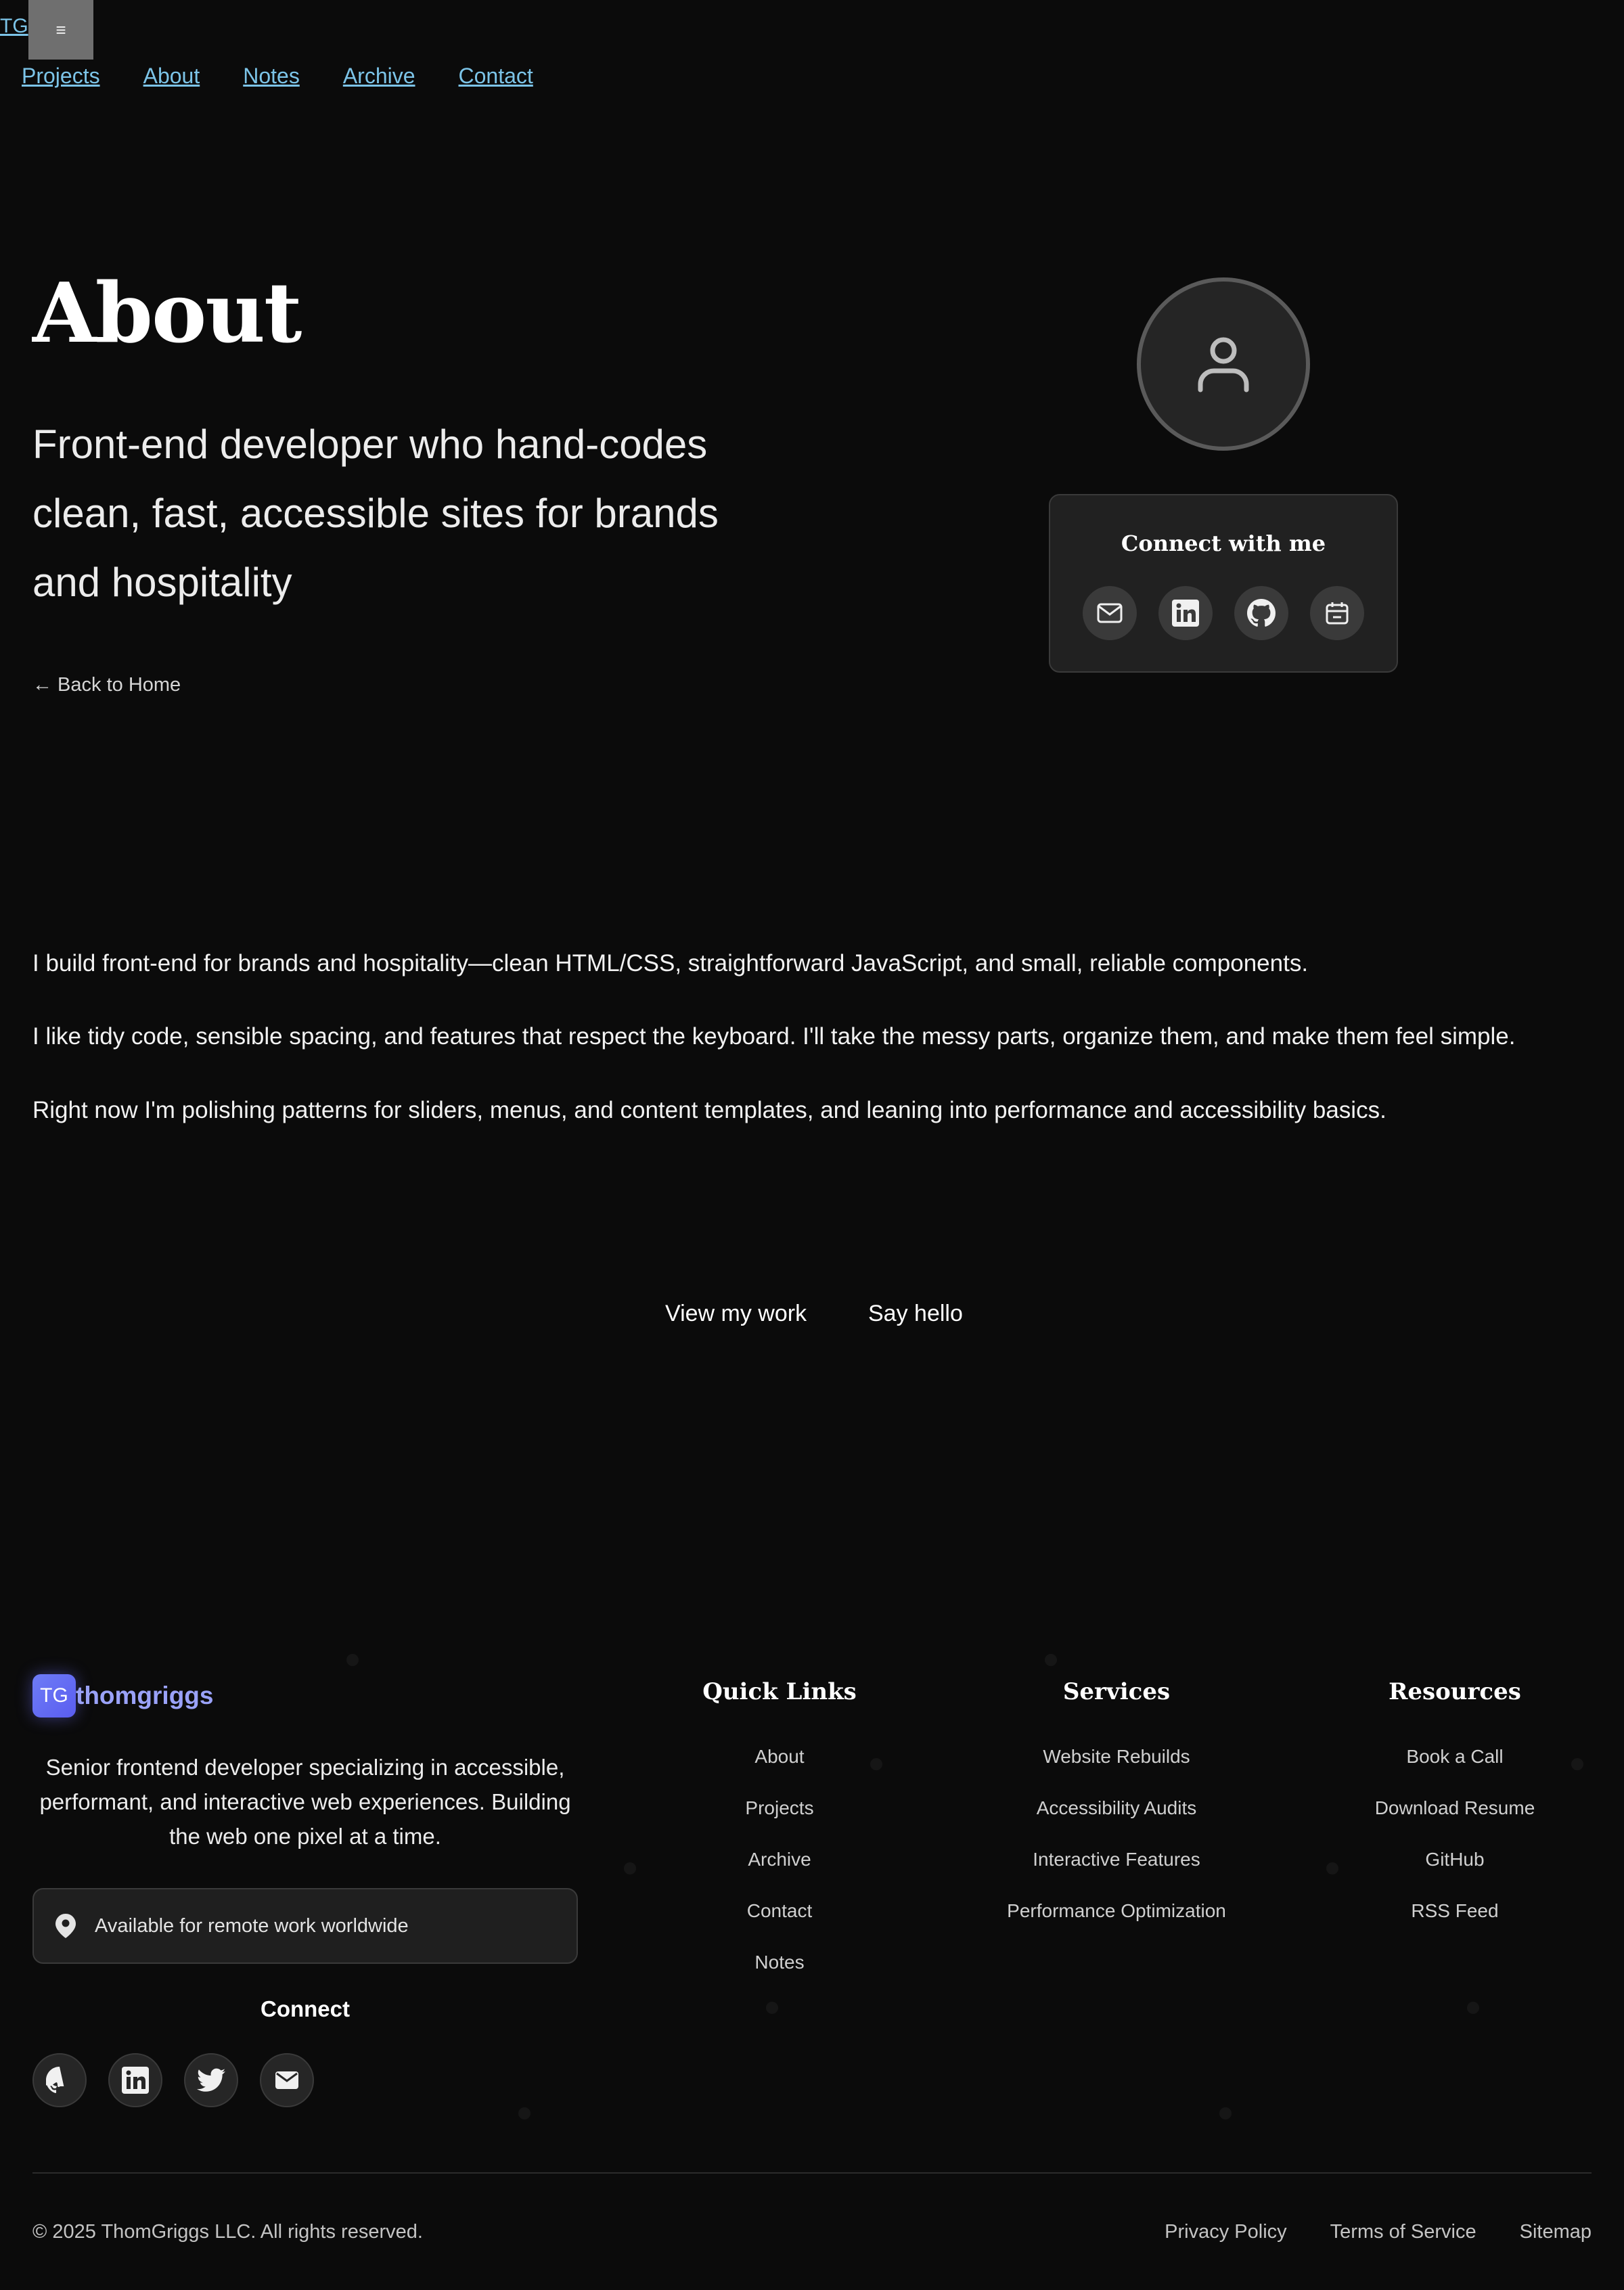 This screenshot has width=1624, height=2290. I want to click on footer-link-interactive-features: Interactive Features, so click(1116, 1859).